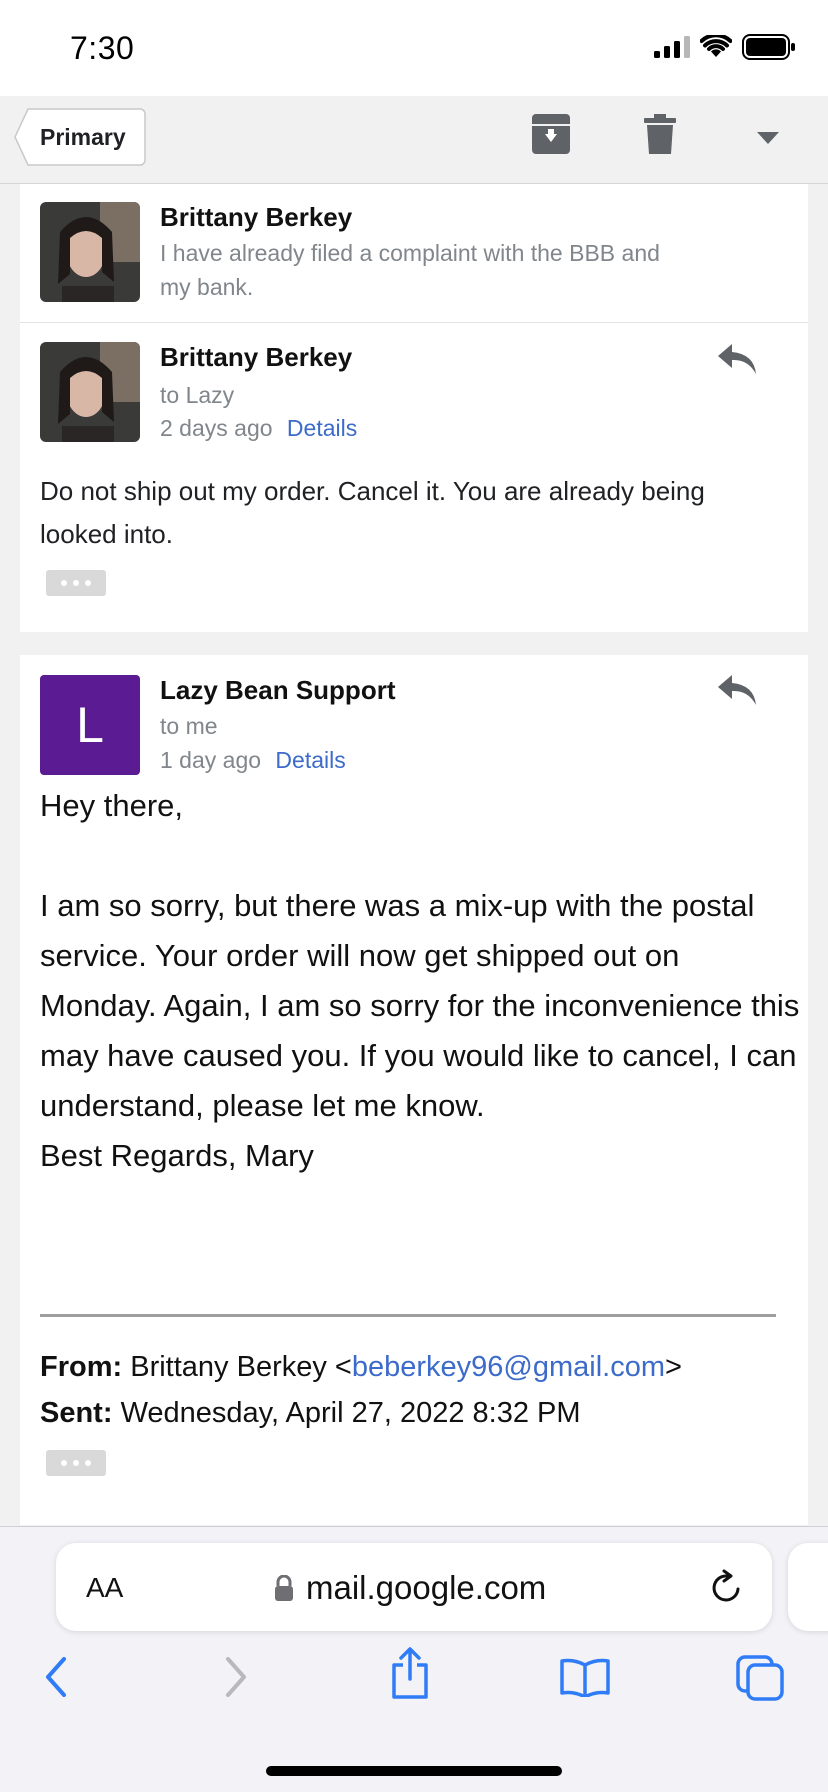  I want to click on bookmarks-icon, so click(585, 1677).